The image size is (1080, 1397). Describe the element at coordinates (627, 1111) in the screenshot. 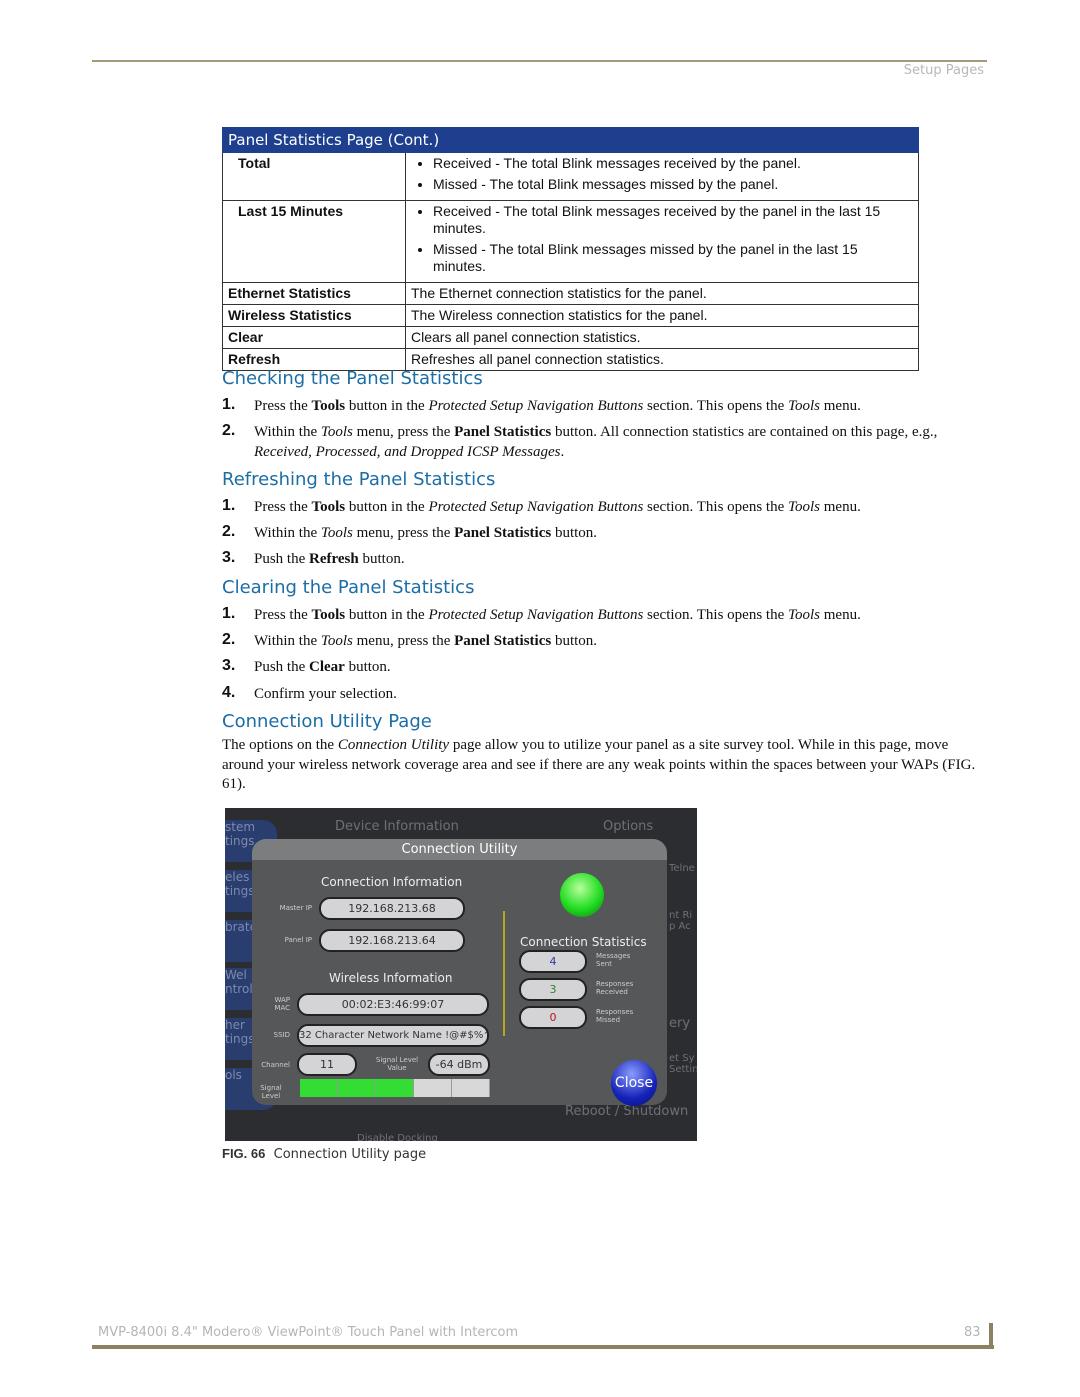

I see `bg-tab: Reboot / Shutdown` at that location.